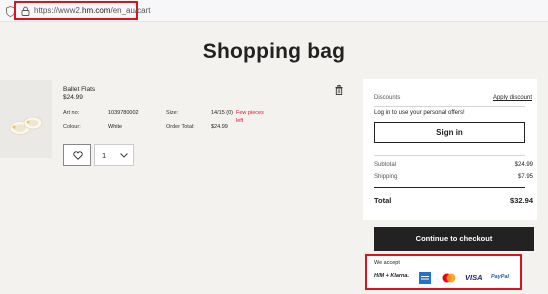 Image resolution: width=548 pixels, height=294 pixels. What do you see at coordinates (449, 132) in the screenshot?
I see `sign-in-button: Sign in` at bounding box center [449, 132].